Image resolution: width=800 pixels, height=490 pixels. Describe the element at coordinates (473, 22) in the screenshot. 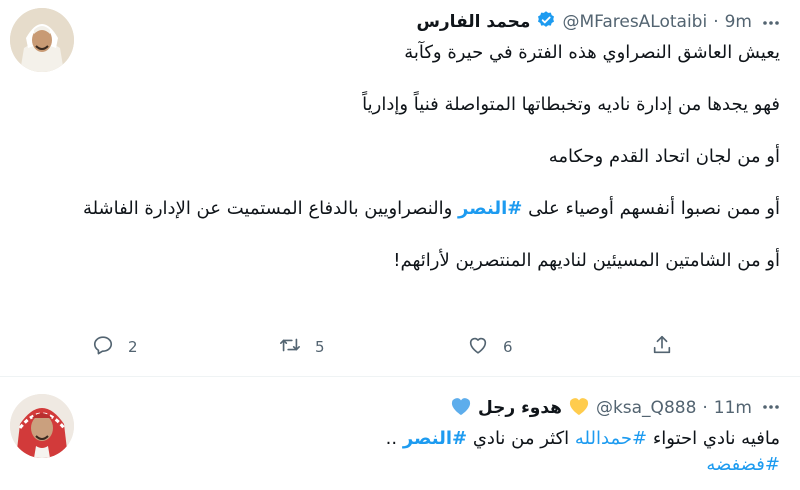

I see `display-name: محمد الفارس` at that location.